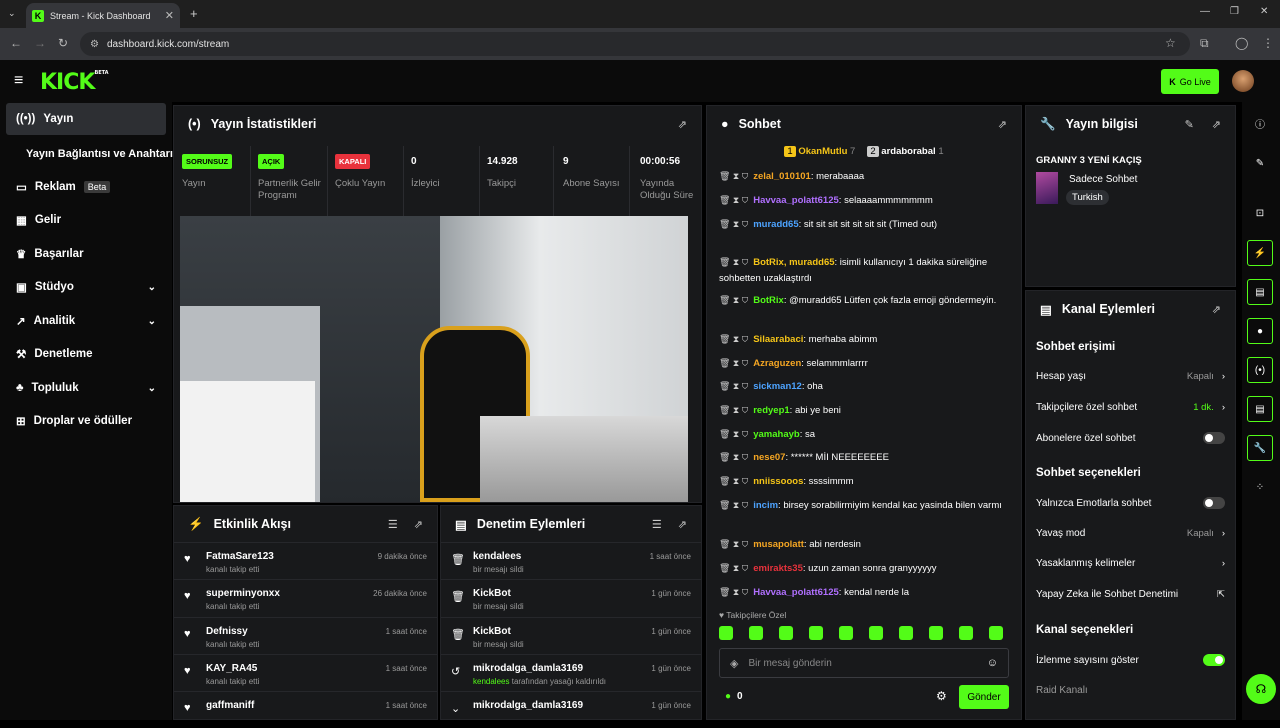  Describe the element at coordinates (86, 187) in the screenshot. I see `sidebar-item-reklam: ▭ Reklam Beta` at that location.